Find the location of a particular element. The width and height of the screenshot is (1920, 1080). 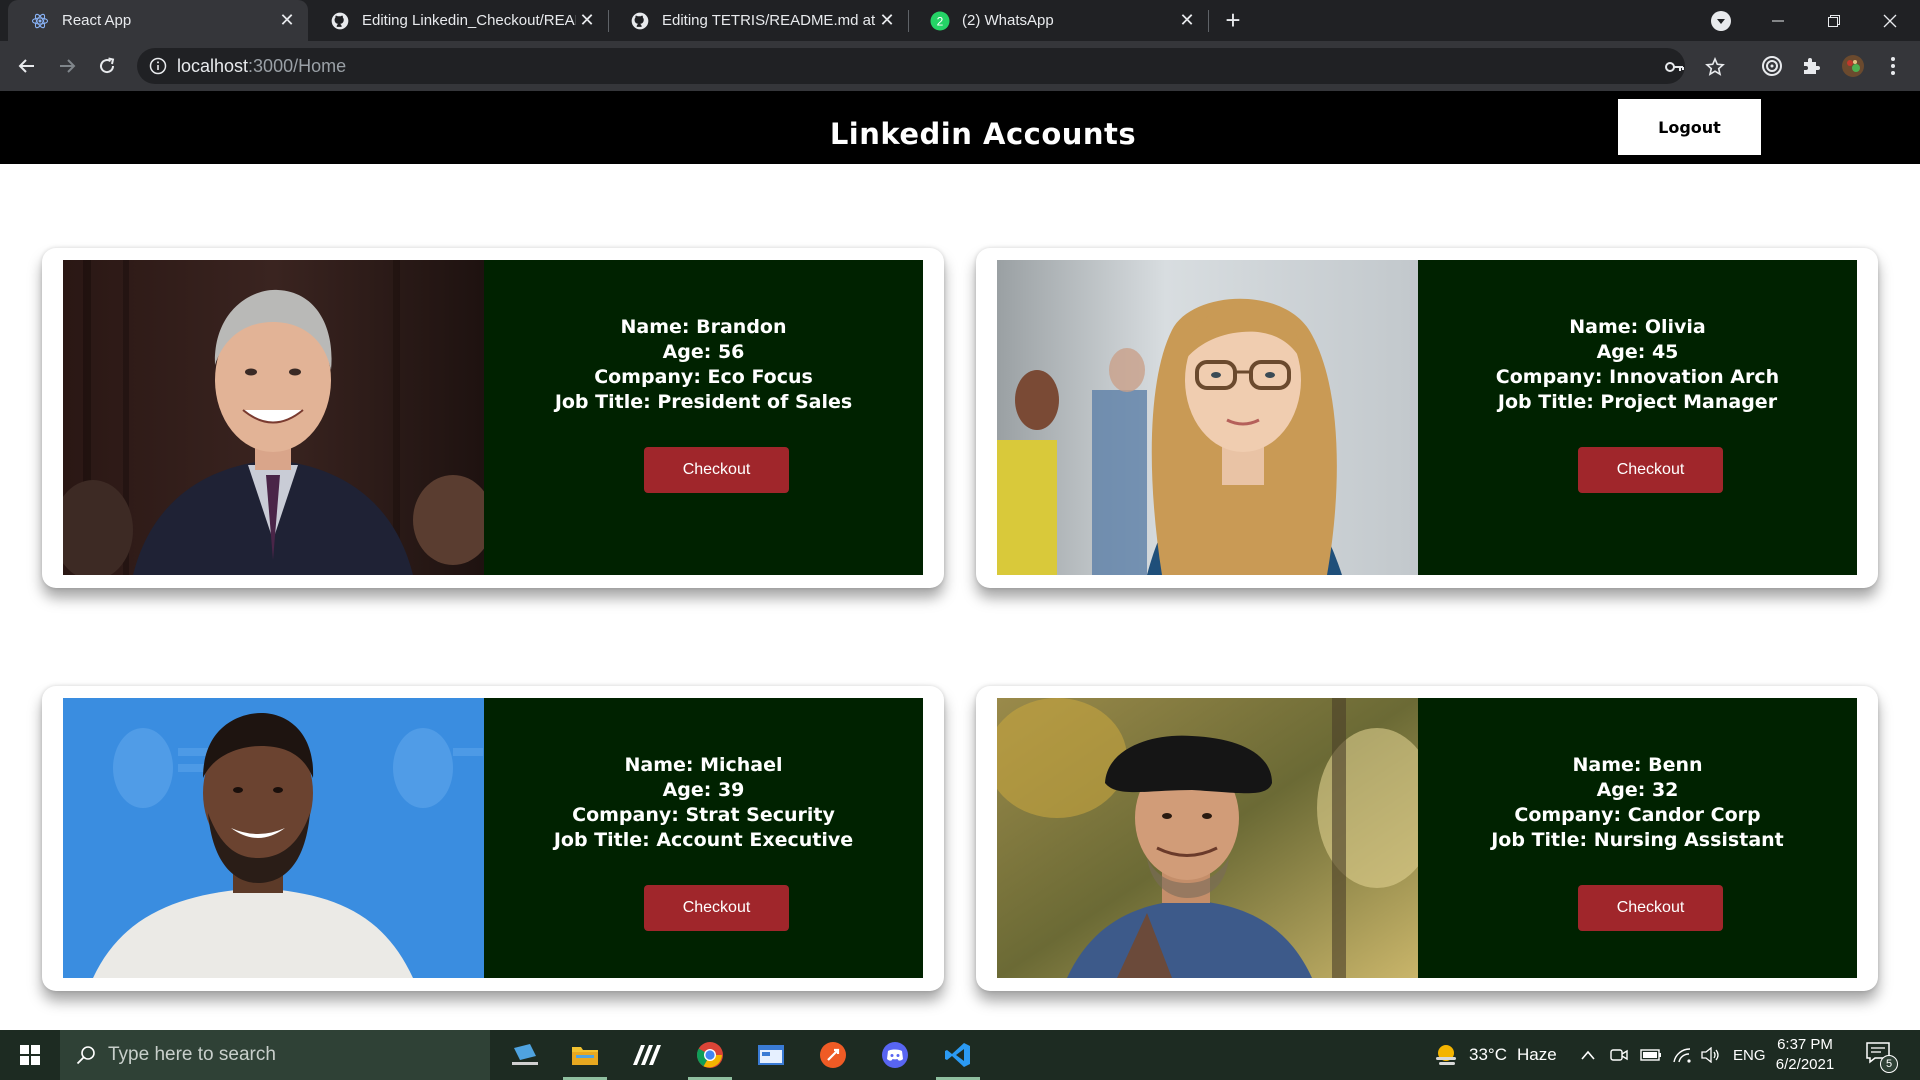

restore-button is located at coordinates (1834, 20).